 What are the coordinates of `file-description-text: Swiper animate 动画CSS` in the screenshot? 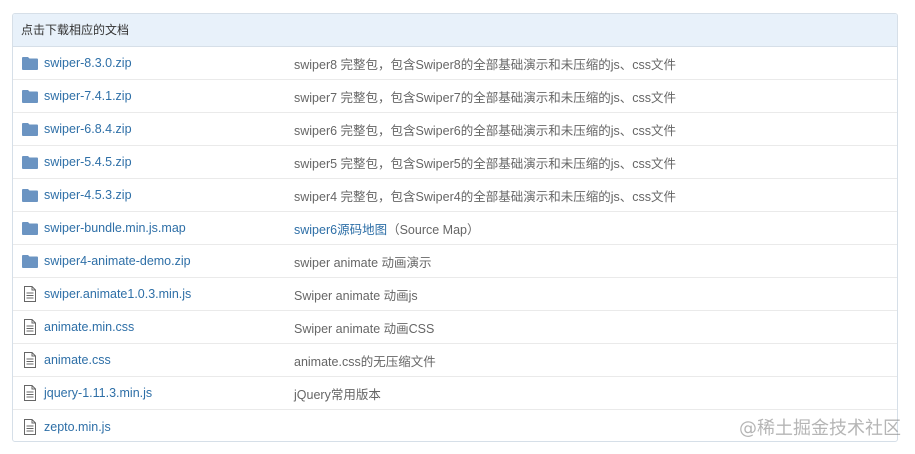 It's located at (364, 328).